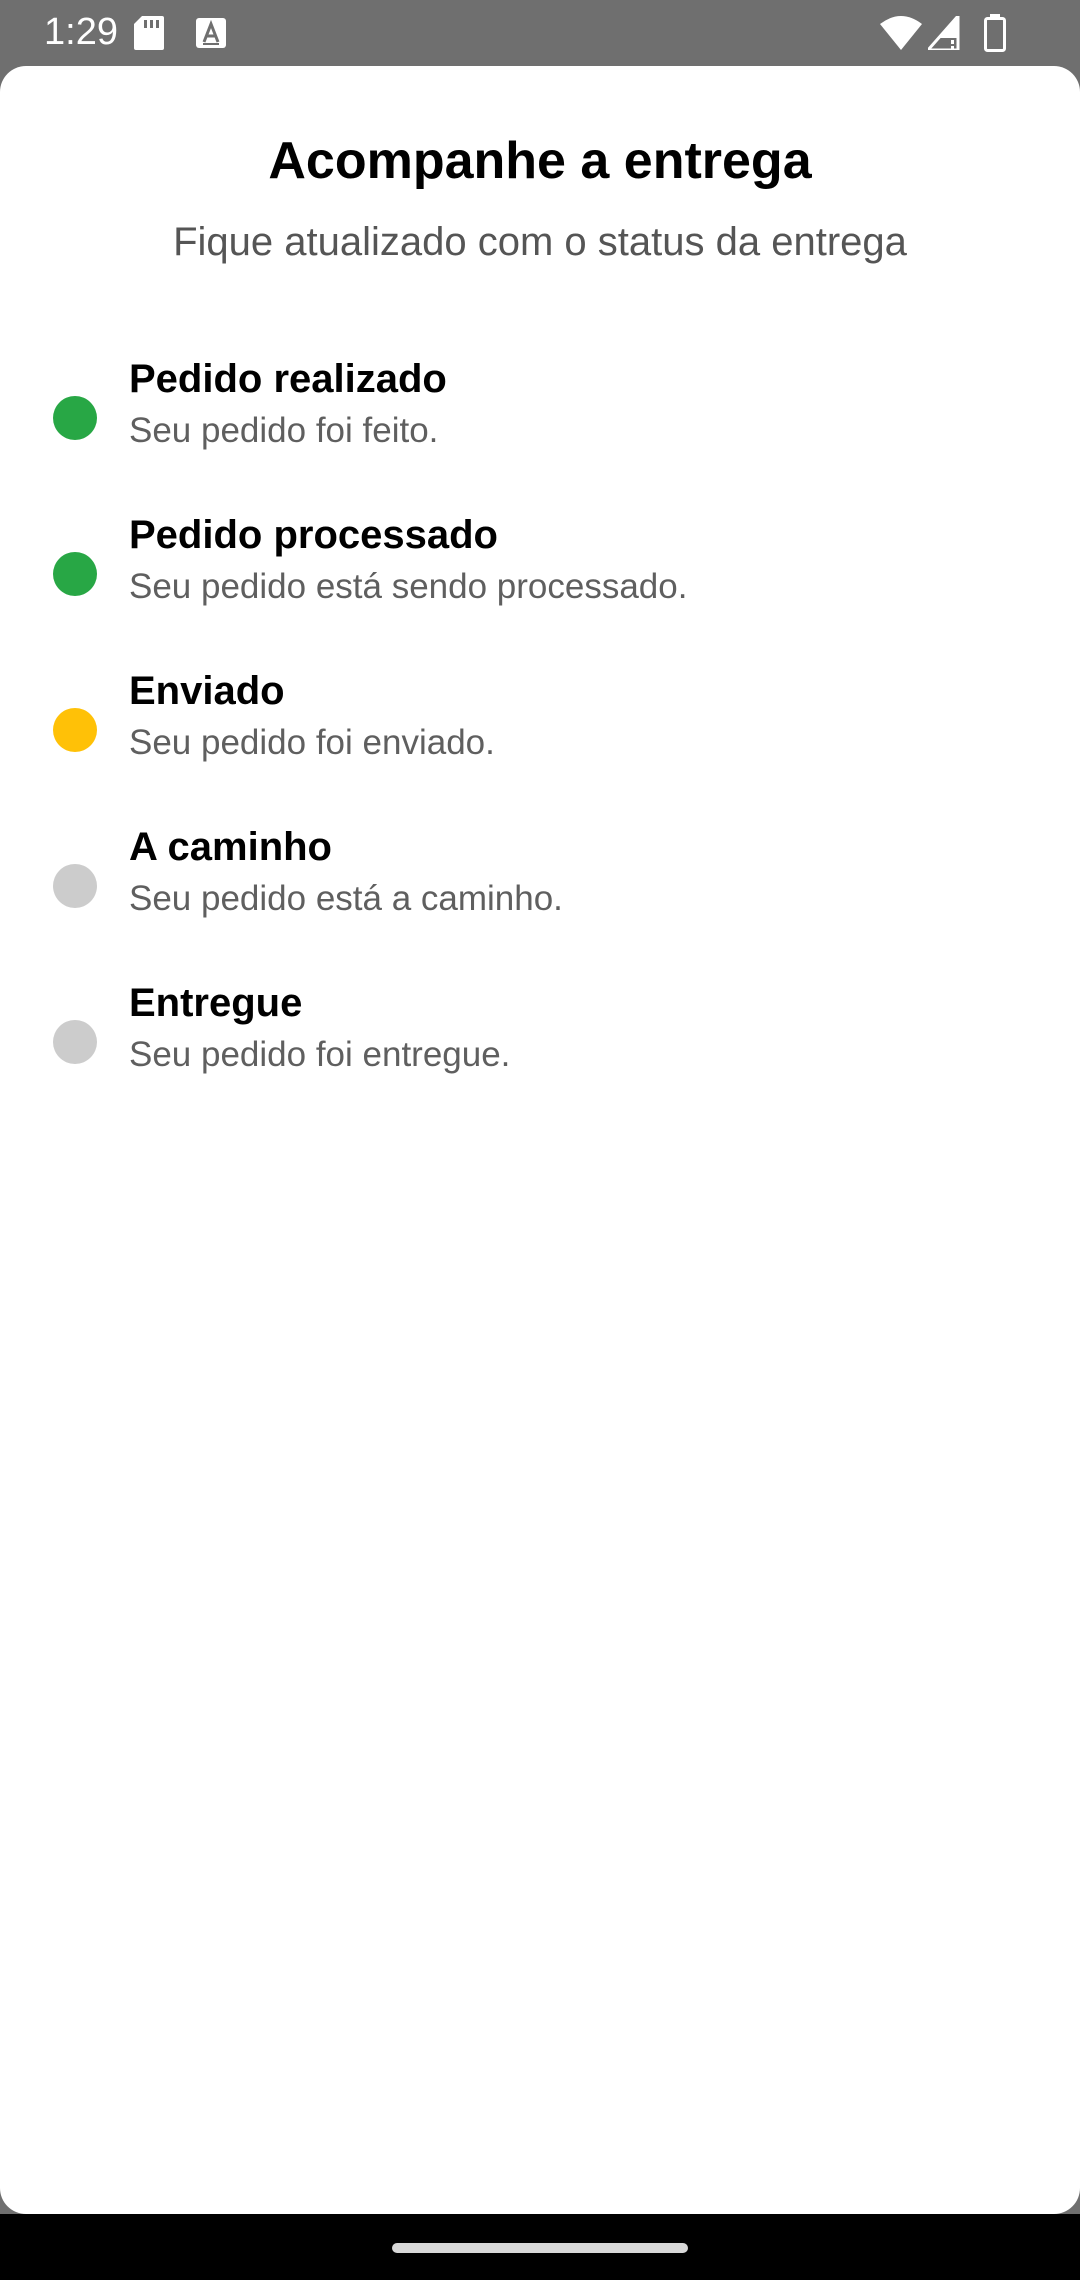 The height and width of the screenshot is (2280, 1080). I want to click on step-description: Seu pedido está sendo processado., so click(408, 586).